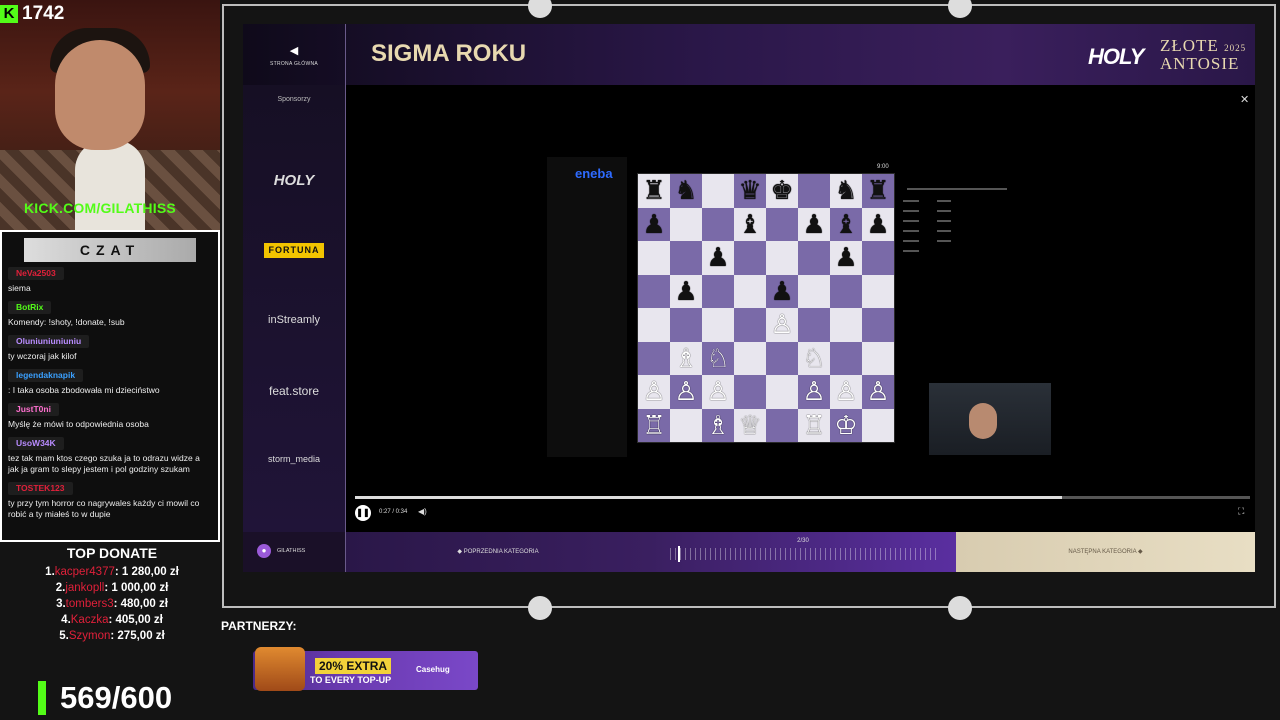 The height and width of the screenshot is (720, 1280). Describe the element at coordinates (112, 553) in the screenshot. I see `top-donate-title: TOP DONATE` at that location.